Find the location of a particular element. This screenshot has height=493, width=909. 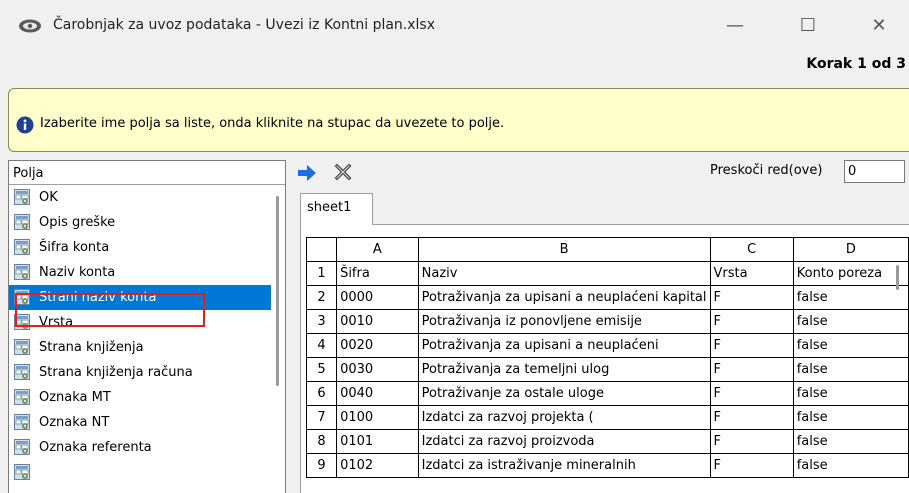

column-header: C is located at coordinates (751, 249).